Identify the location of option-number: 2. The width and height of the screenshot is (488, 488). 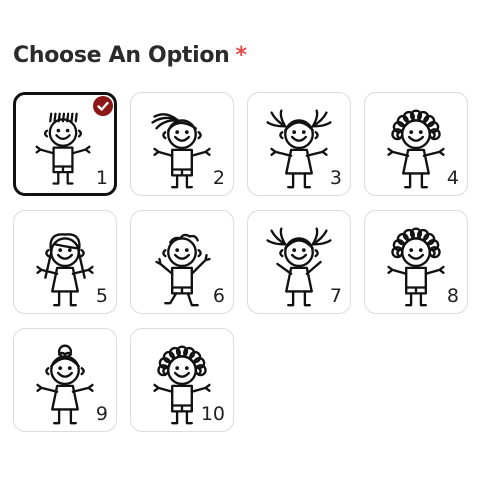
(218, 178).